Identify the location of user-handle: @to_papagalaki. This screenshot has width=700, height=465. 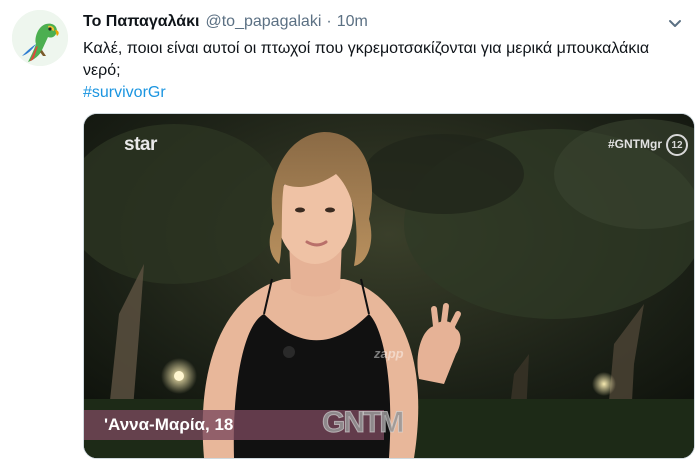
(263, 22).